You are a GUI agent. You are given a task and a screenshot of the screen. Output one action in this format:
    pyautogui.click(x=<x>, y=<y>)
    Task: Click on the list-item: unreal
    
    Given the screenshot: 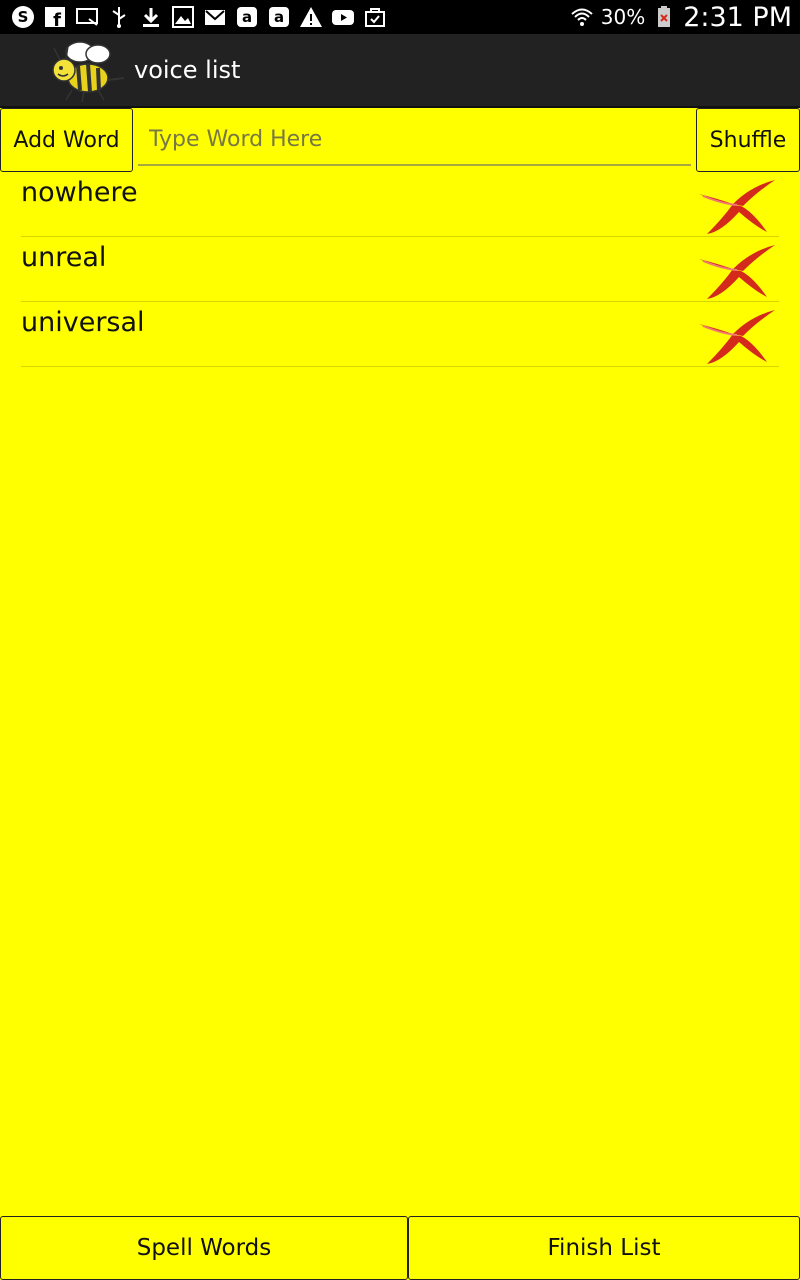 What is the action you would take?
    pyautogui.click(x=400, y=269)
    